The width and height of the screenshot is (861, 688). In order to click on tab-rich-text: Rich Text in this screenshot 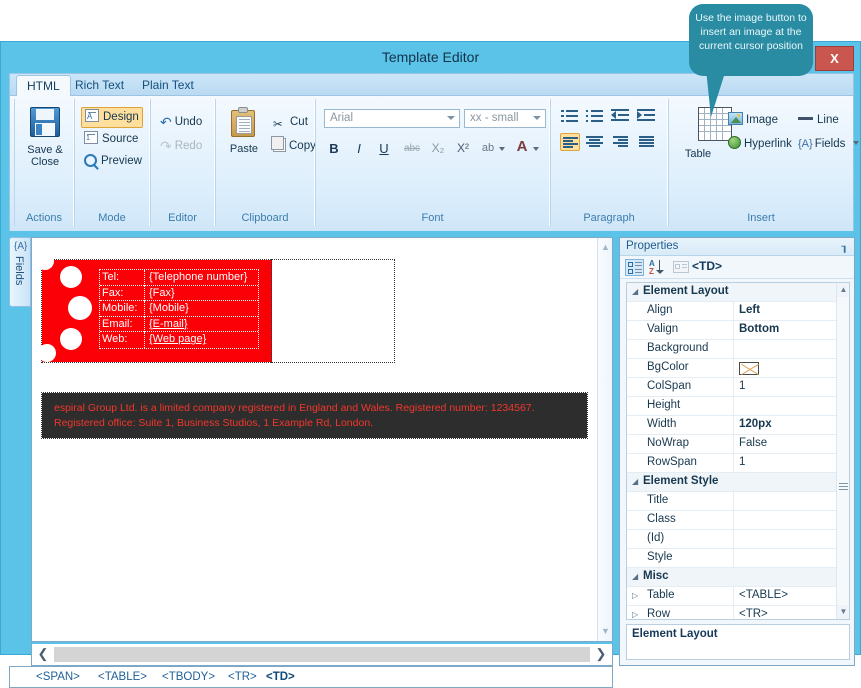, I will do `click(99, 85)`.